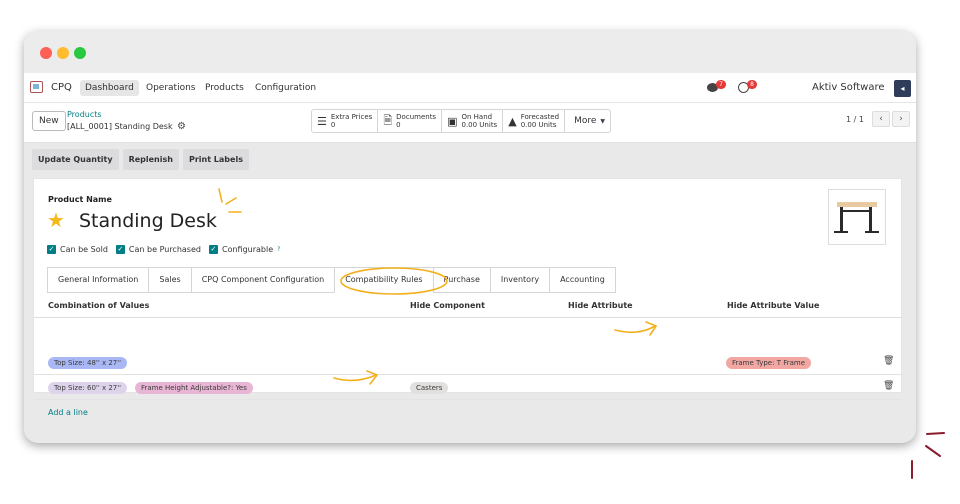 The height and width of the screenshot is (504, 960). What do you see at coordinates (394, 281) in the screenshot?
I see `highlight-ellipse` at bounding box center [394, 281].